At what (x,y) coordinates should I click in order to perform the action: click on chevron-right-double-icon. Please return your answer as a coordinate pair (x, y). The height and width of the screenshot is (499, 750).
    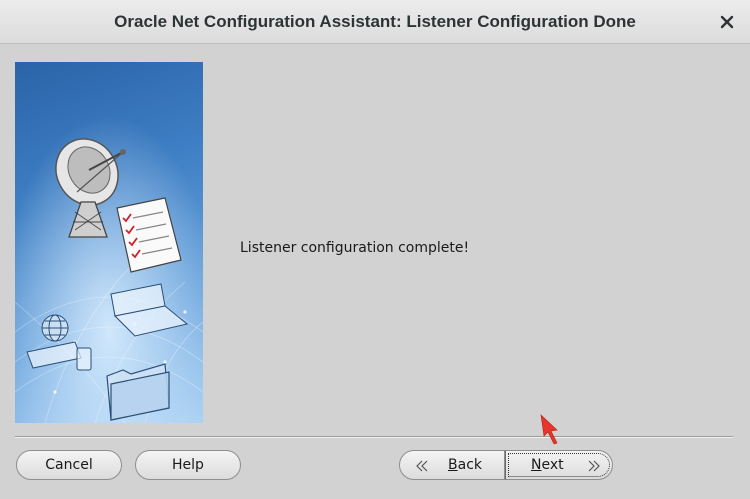
    Looking at the image, I should click on (594, 466).